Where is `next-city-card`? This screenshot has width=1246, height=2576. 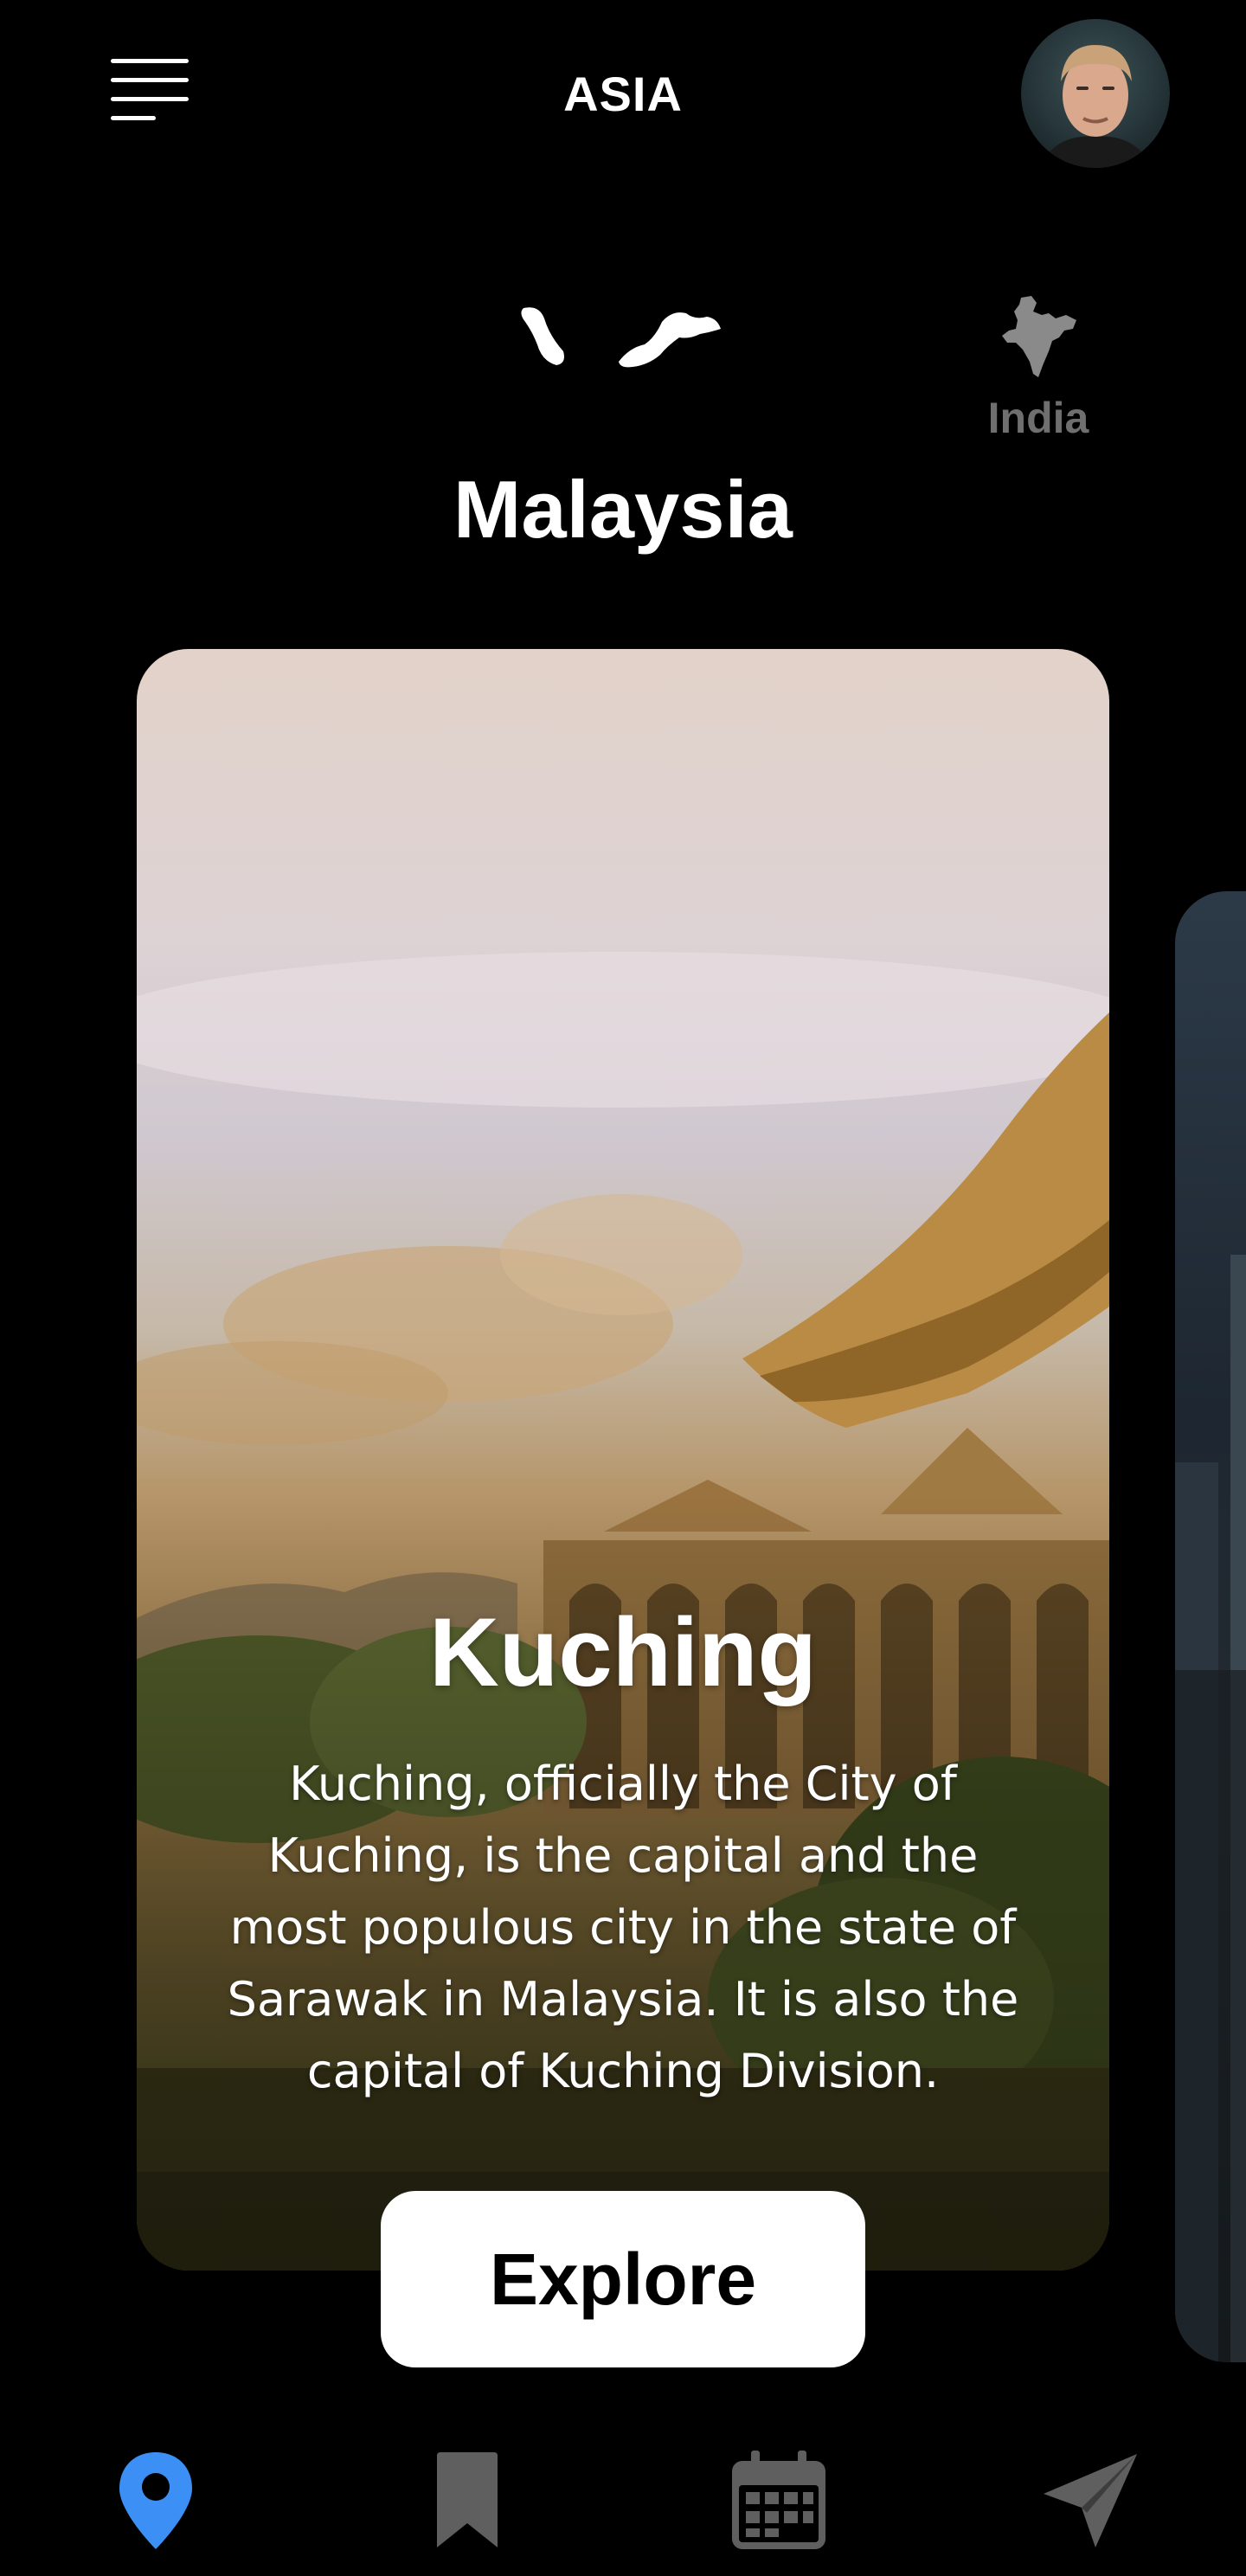
next-city-card is located at coordinates (1210, 1627).